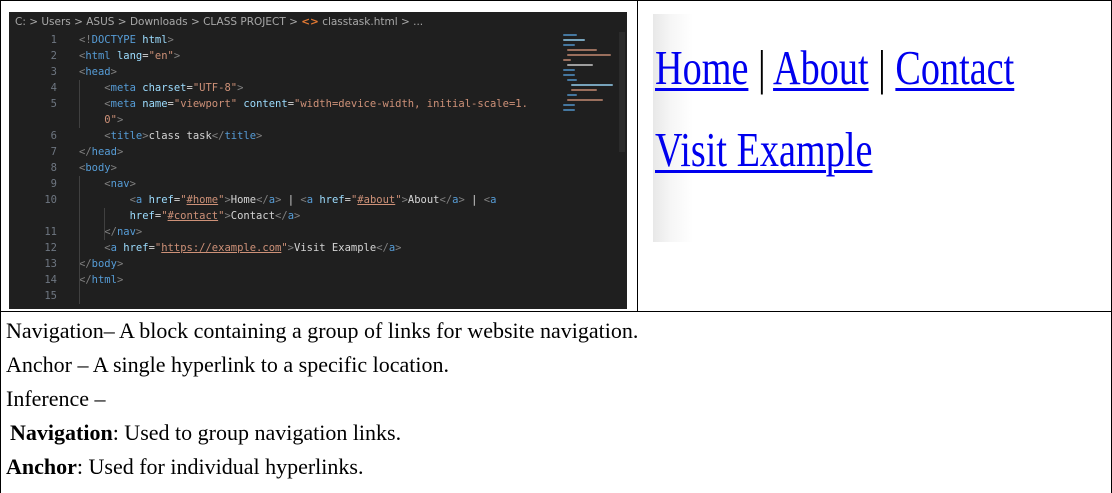 This screenshot has height=493, width=1112. I want to click on breadcrumb-asus: ASUS, so click(100, 22).